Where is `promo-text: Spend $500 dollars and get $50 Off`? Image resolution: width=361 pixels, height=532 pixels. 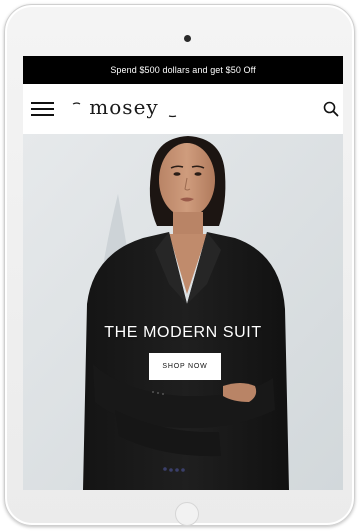 promo-text: Spend $500 dollars and get $50 Off is located at coordinates (183, 70).